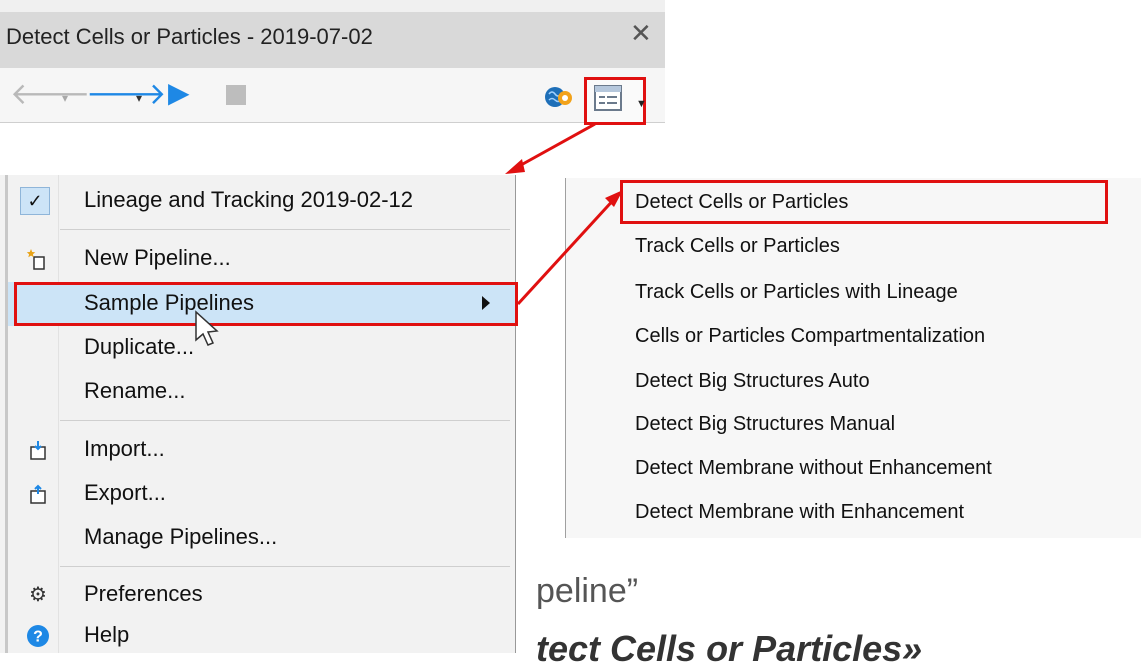  I want to click on submenu-item-track-cells: Track Cells or Particles, so click(737, 246).